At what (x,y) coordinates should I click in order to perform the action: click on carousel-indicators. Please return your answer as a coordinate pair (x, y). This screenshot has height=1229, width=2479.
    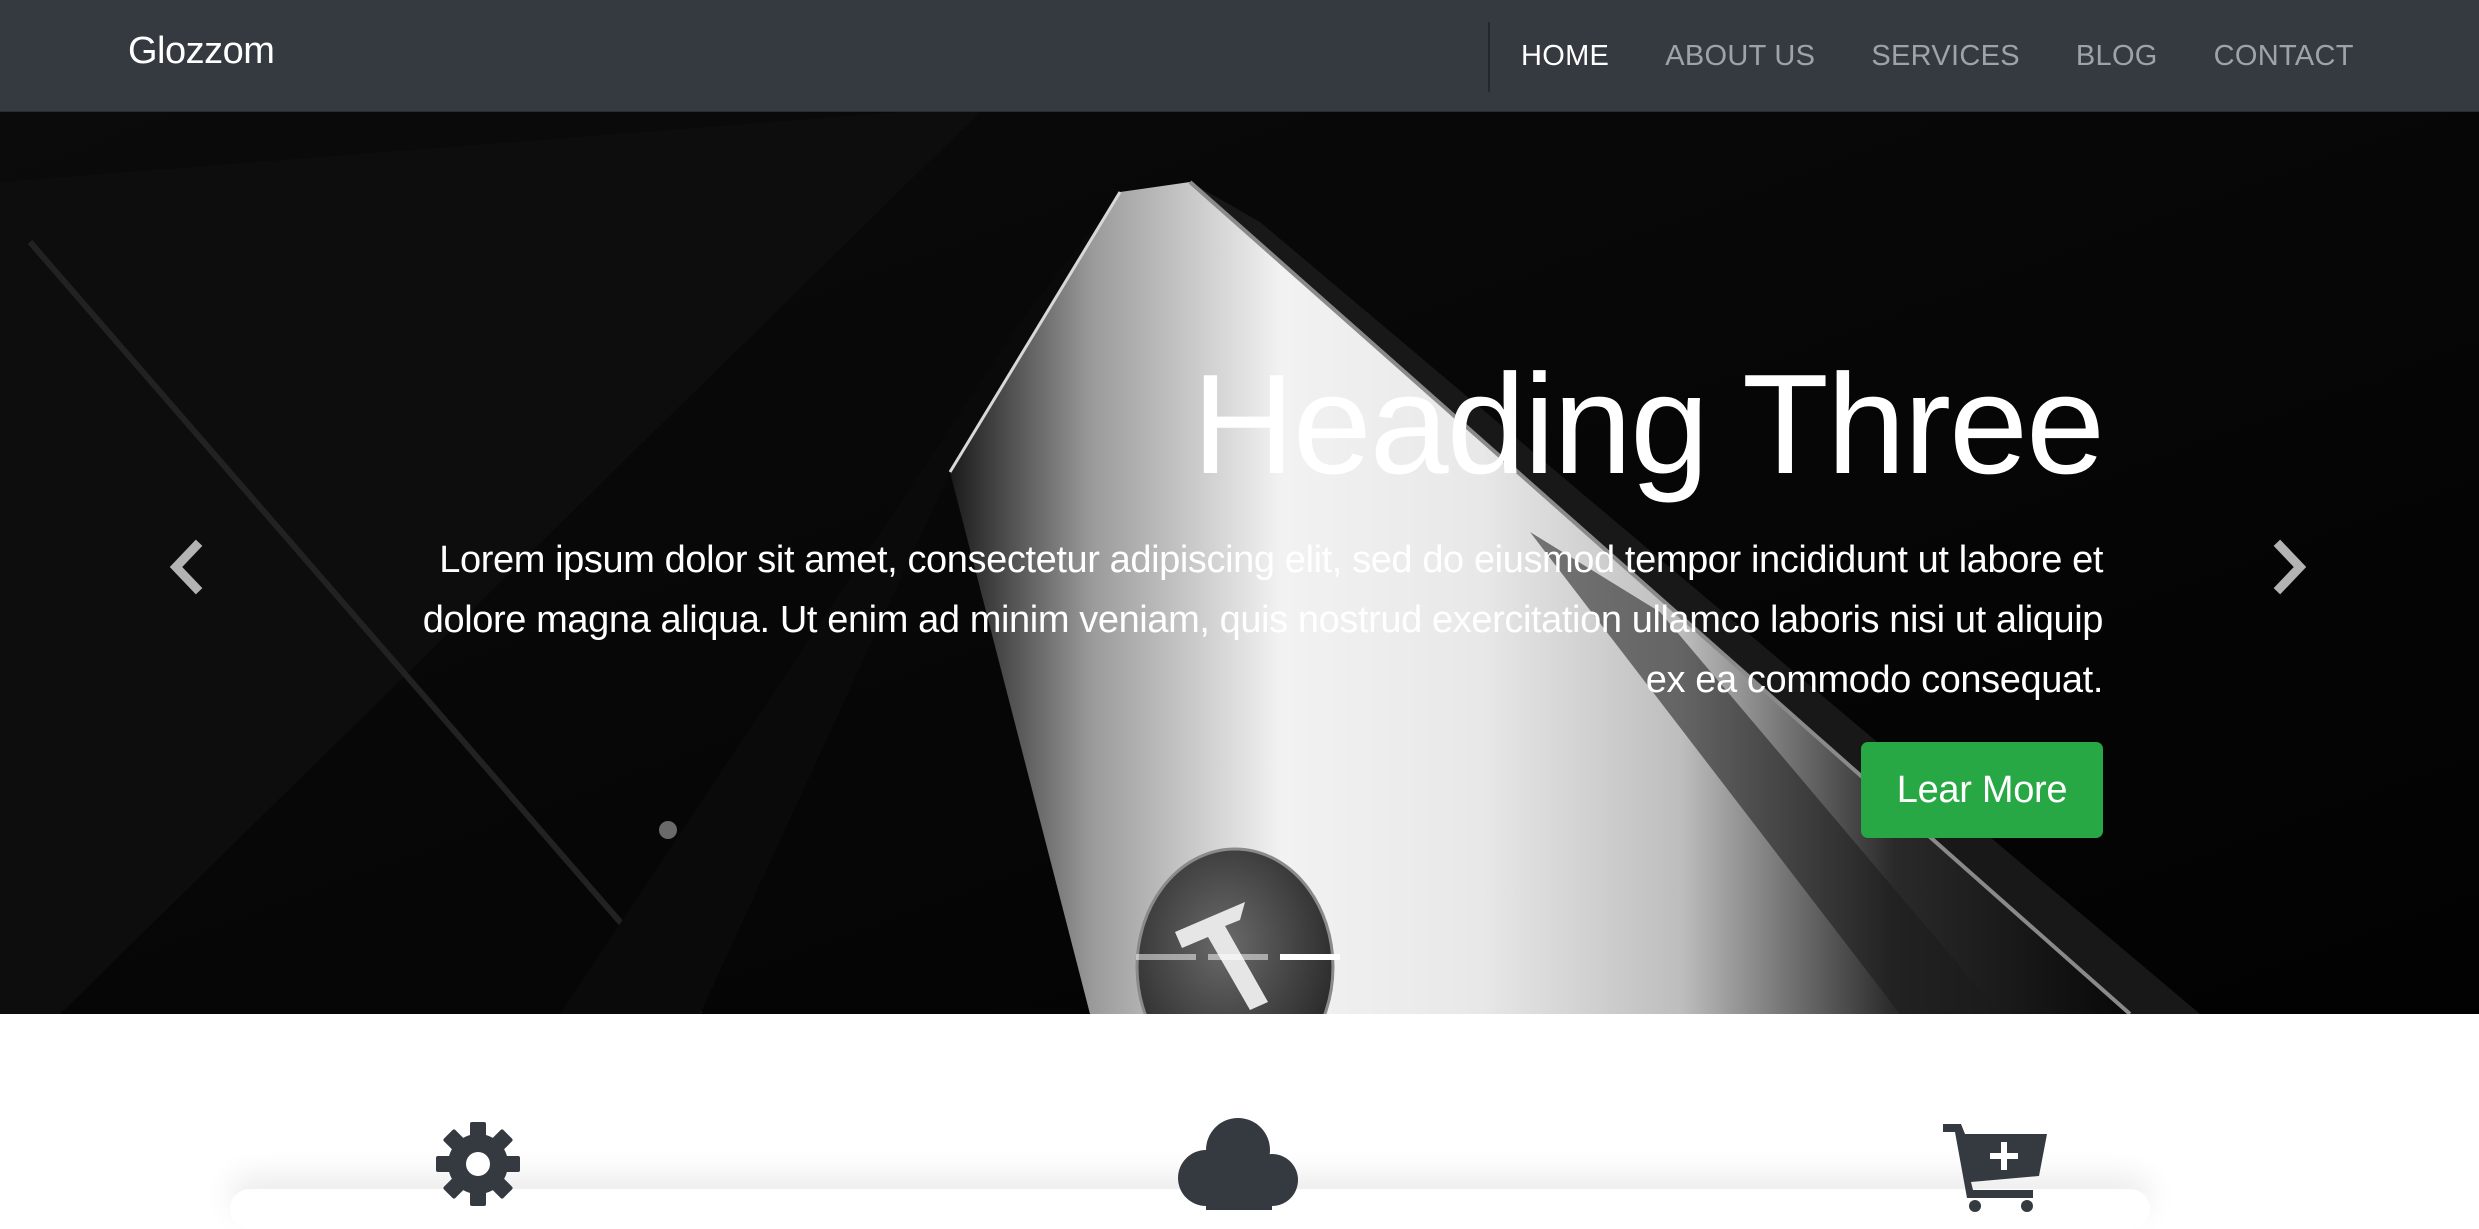
    Looking at the image, I should click on (1244, 957).